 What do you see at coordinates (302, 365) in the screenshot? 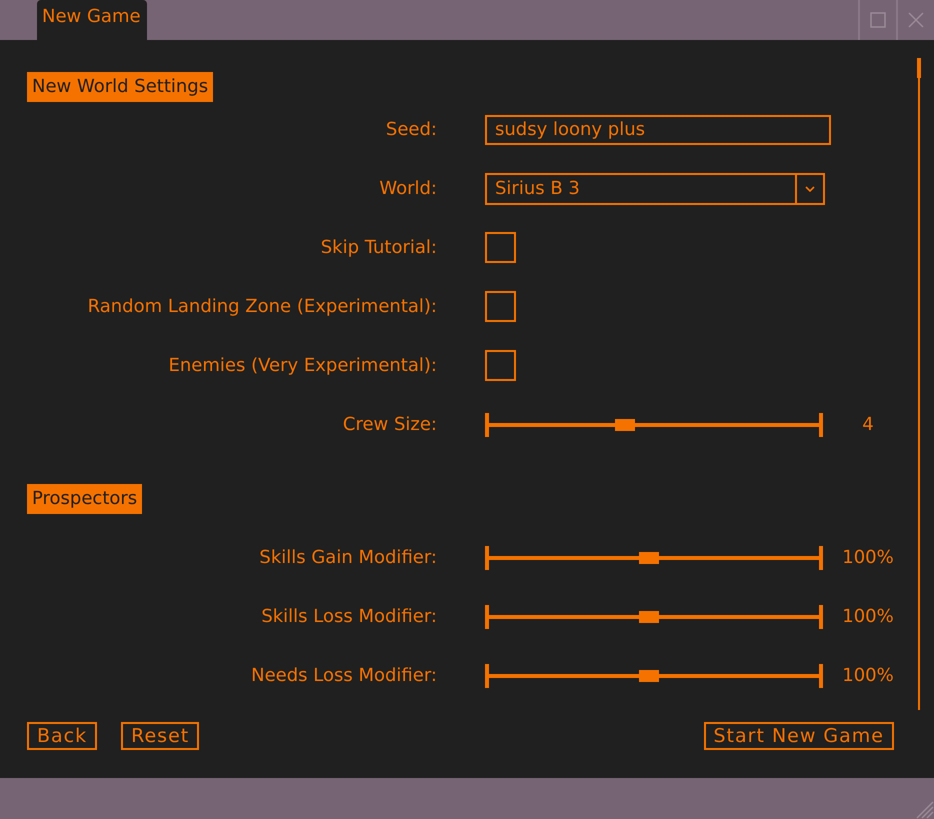
I see `setting-label: Enemies (Very Experimental):` at bounding box center [302, 365].